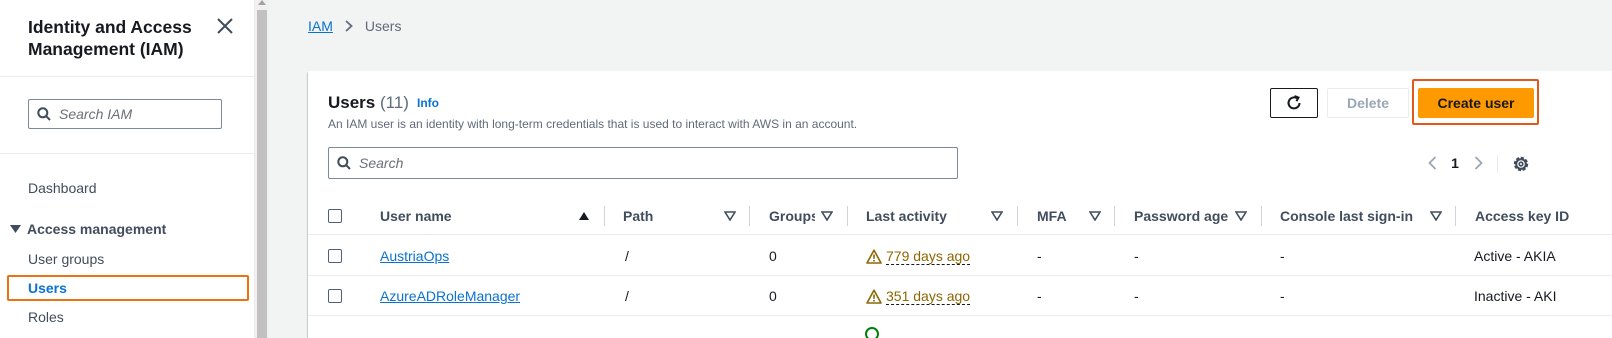 The width and height of the screenshot is (1612, 338). I want to click on sort-ascending-icon, so click(584, 216).